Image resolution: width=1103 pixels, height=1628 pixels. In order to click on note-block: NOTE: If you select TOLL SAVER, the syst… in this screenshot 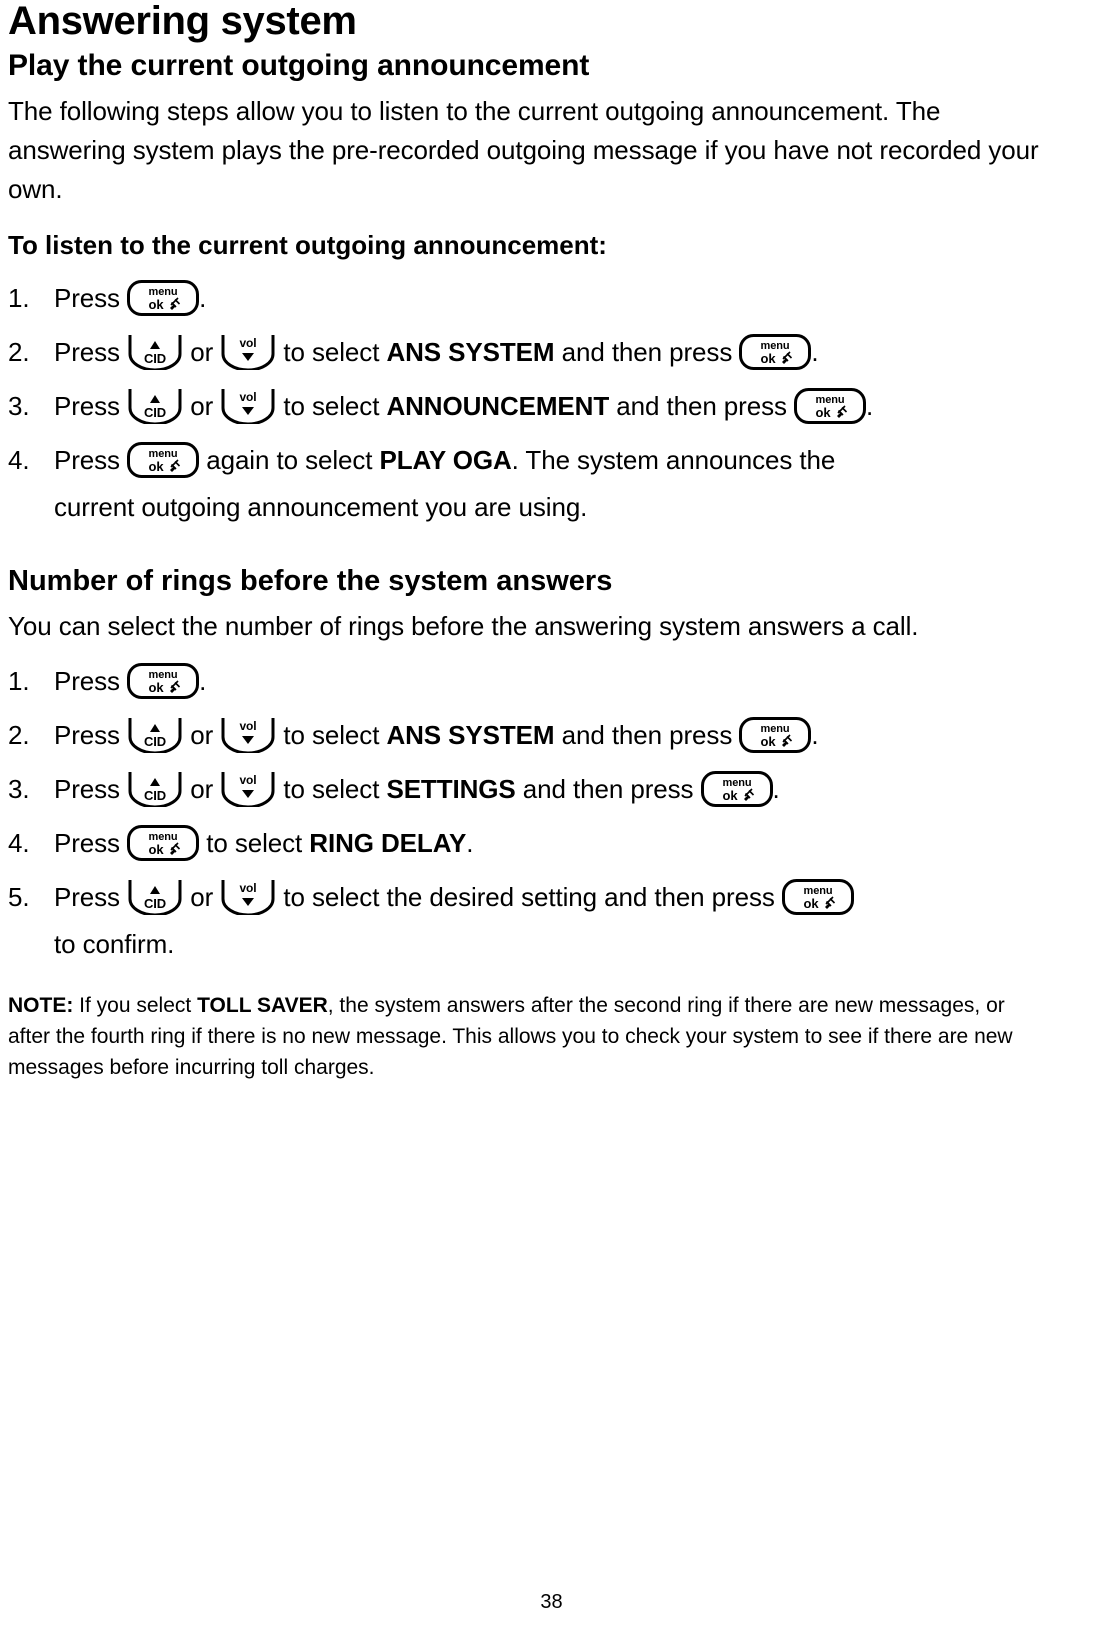, I will do `click(529, 1036)`.